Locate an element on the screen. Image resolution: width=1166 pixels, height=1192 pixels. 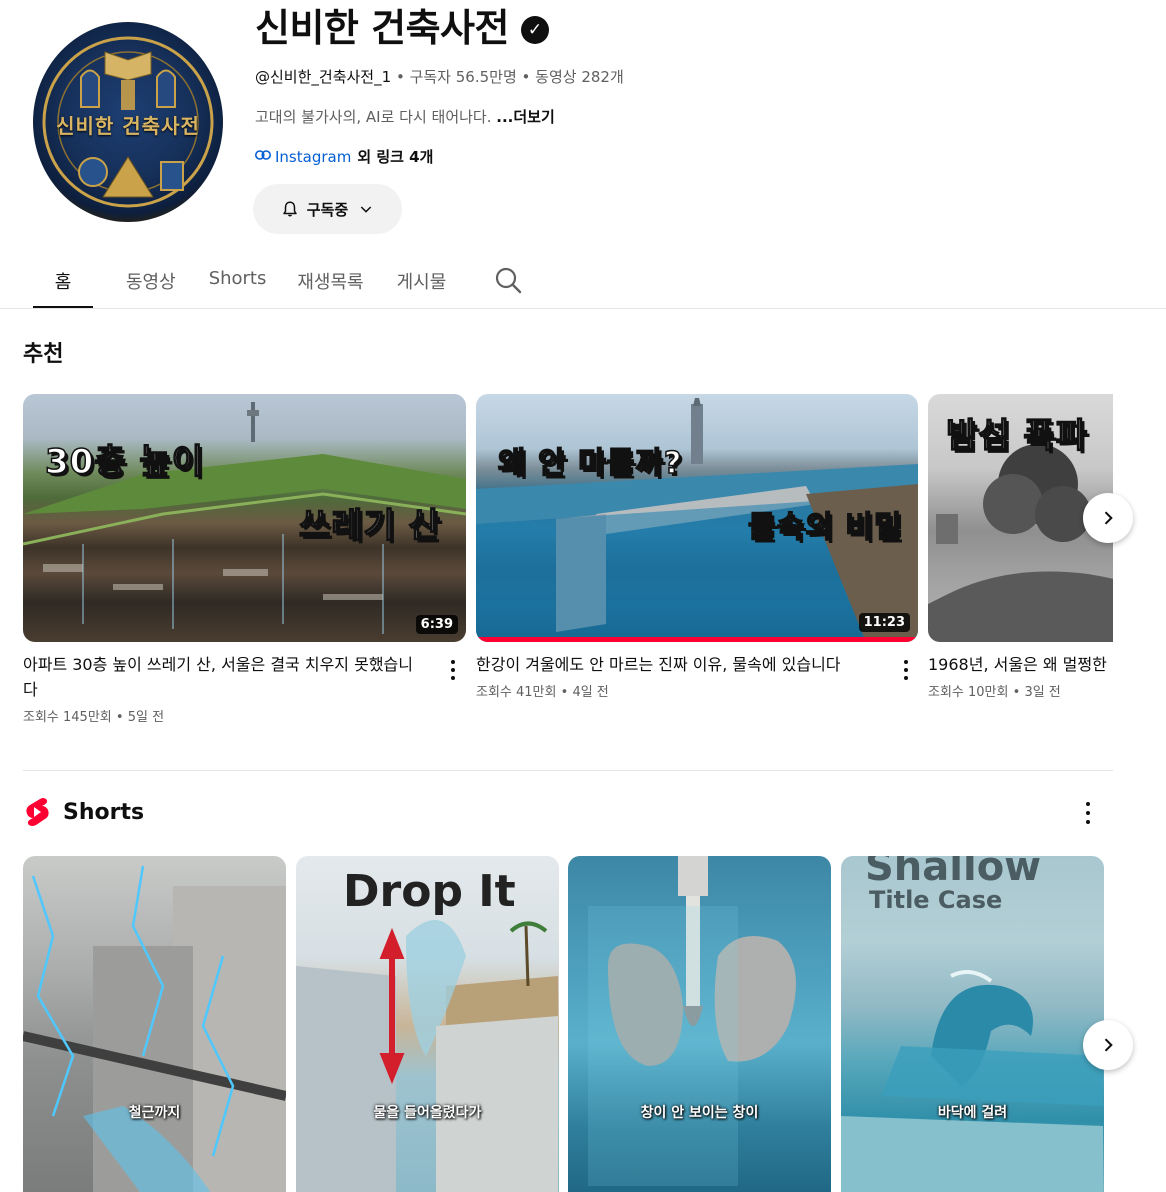
section-divider is located at coordinates (568, 770).